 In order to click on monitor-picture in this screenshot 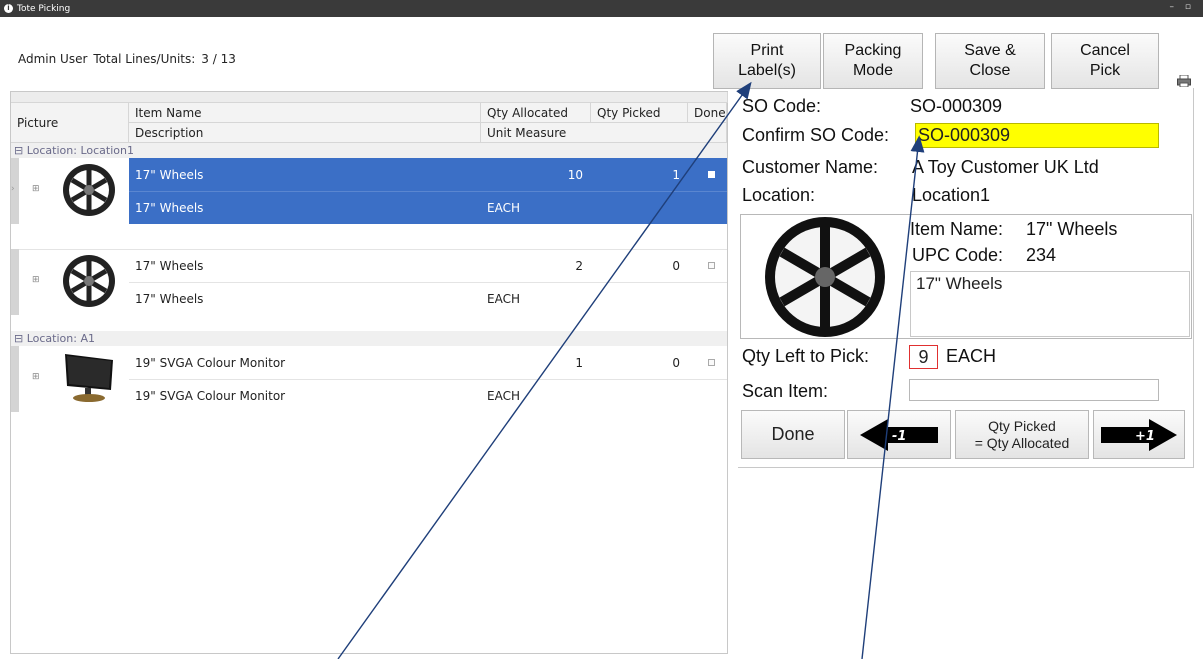, I will do `click(89, 378)`.